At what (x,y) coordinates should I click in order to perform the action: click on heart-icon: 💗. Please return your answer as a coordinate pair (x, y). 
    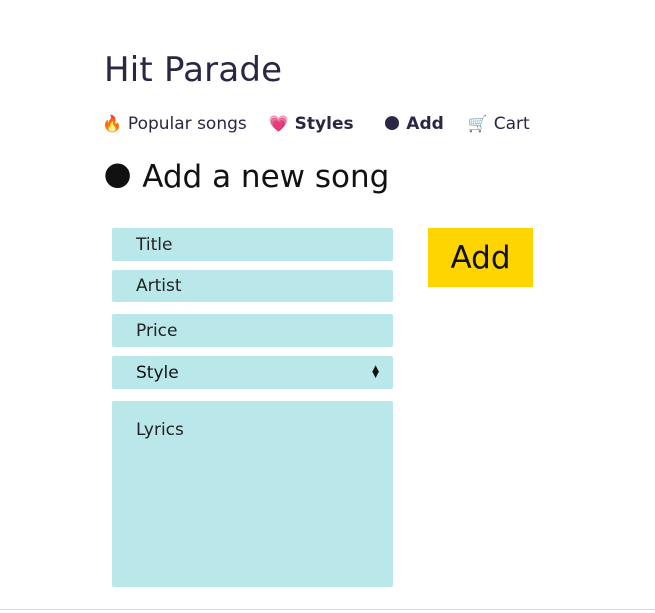
    Looking at the image, I should click on (278, 123).